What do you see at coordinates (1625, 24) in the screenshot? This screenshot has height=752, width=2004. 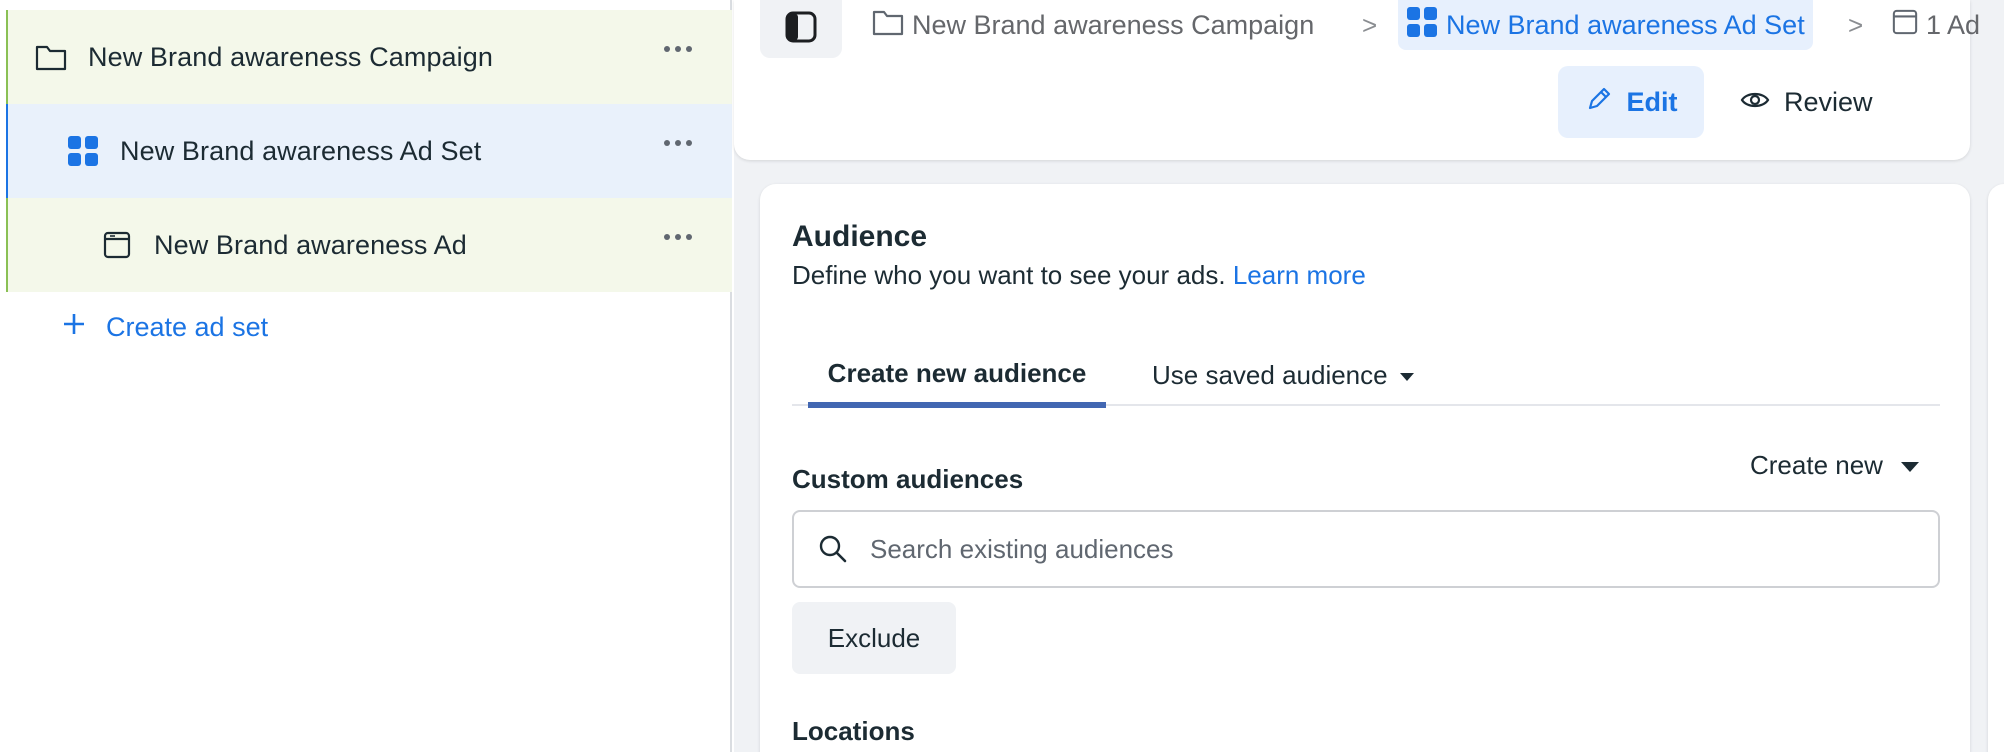 I see `breadcrumb-label: New Brand awareness Ad Set` at bounding box center [1625, 24].